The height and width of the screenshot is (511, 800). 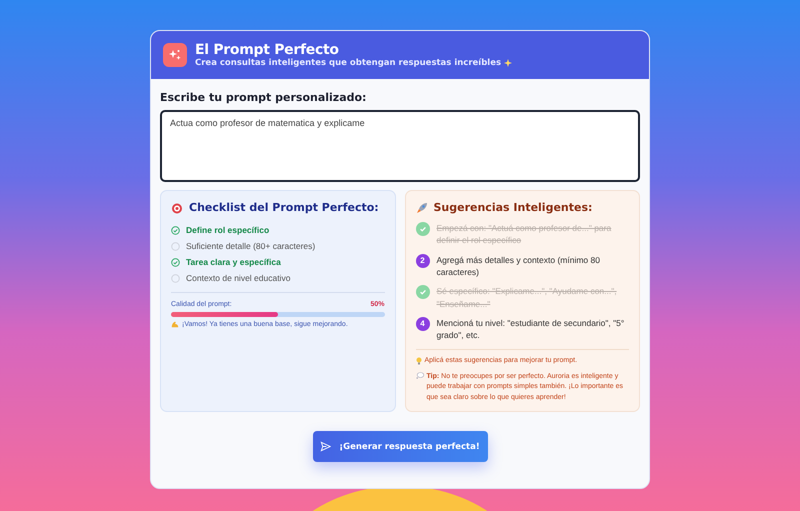 What do you see at coordinates (420, 375) in the screenshot?
I see `thought-bubble-icon` at bounding box center [420, 375].